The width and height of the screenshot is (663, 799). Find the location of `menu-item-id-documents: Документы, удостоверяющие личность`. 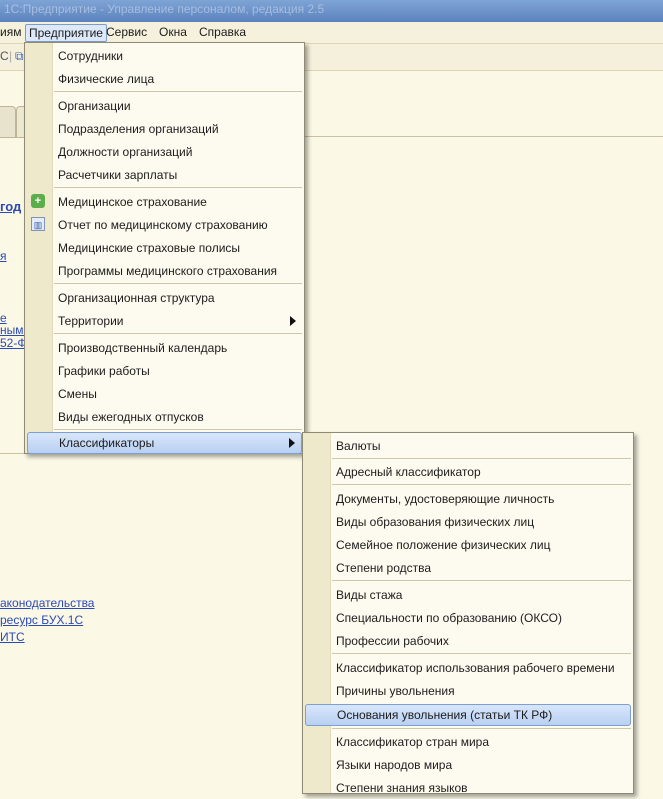

menu-item-id-documents: Документы, удостоверяющие личность is located at coordinates (468, 499).